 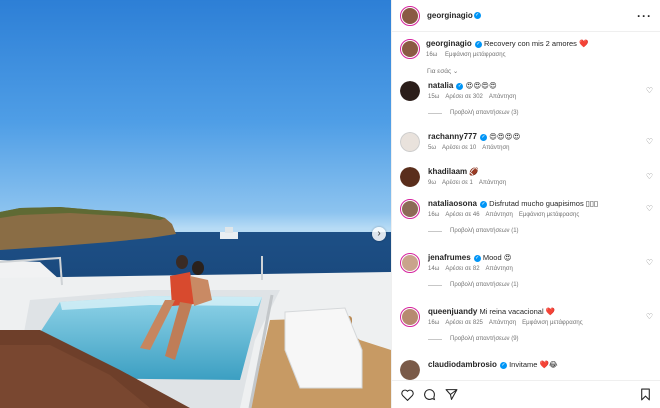 What do you see at coordinates (431, 55) in the screenshot?
I see `caption-time: 16ω` at bounding box center [431, 55].